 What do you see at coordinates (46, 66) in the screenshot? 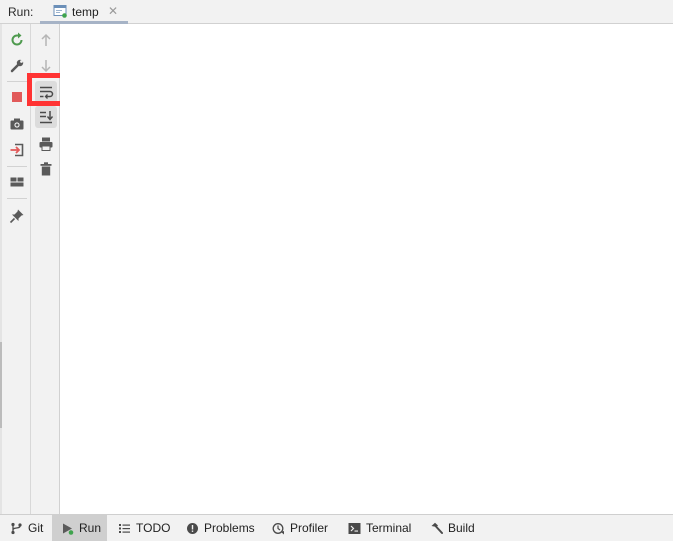
I see `arrow-down-icon` at bounding box center [46, 66].